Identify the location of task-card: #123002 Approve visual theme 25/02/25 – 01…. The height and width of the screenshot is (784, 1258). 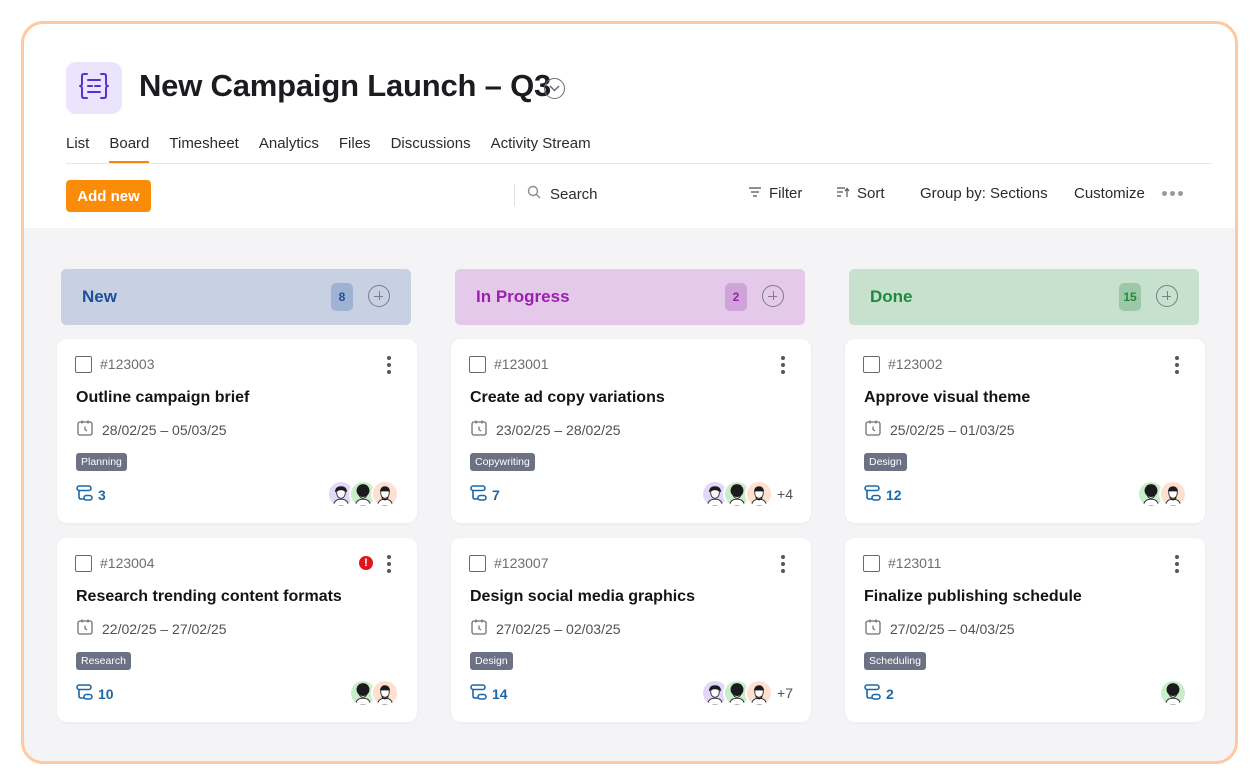
(1025, 431).